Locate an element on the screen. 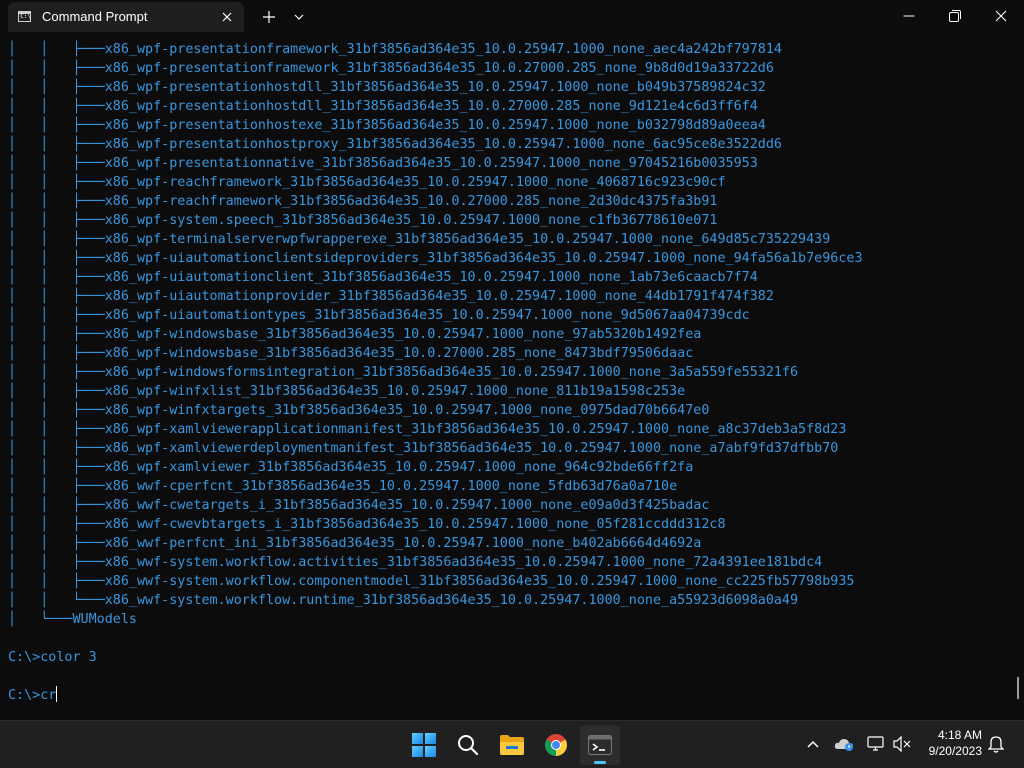  minimize-icon is located at coordinates (909, 16).